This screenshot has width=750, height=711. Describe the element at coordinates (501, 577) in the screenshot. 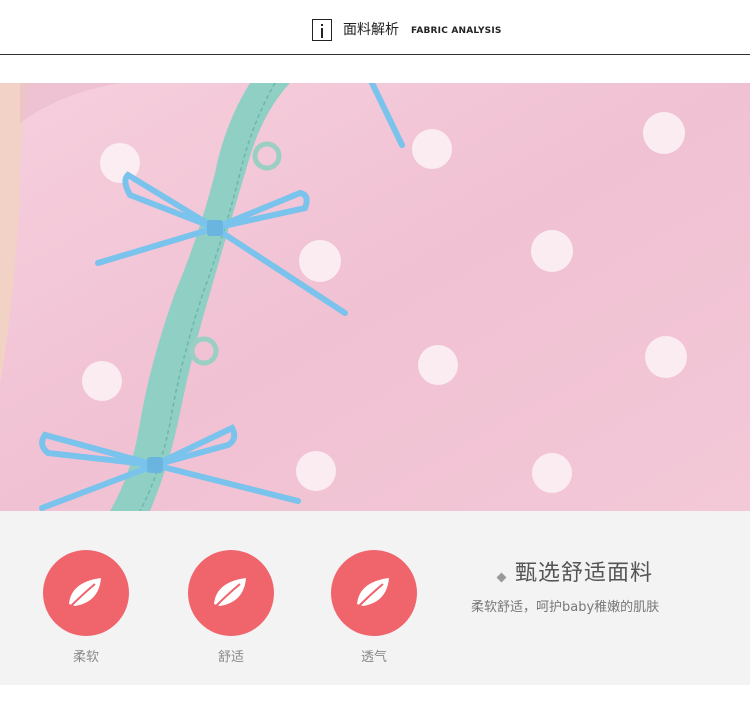

I see `diamond-bullet-icon` at that location.